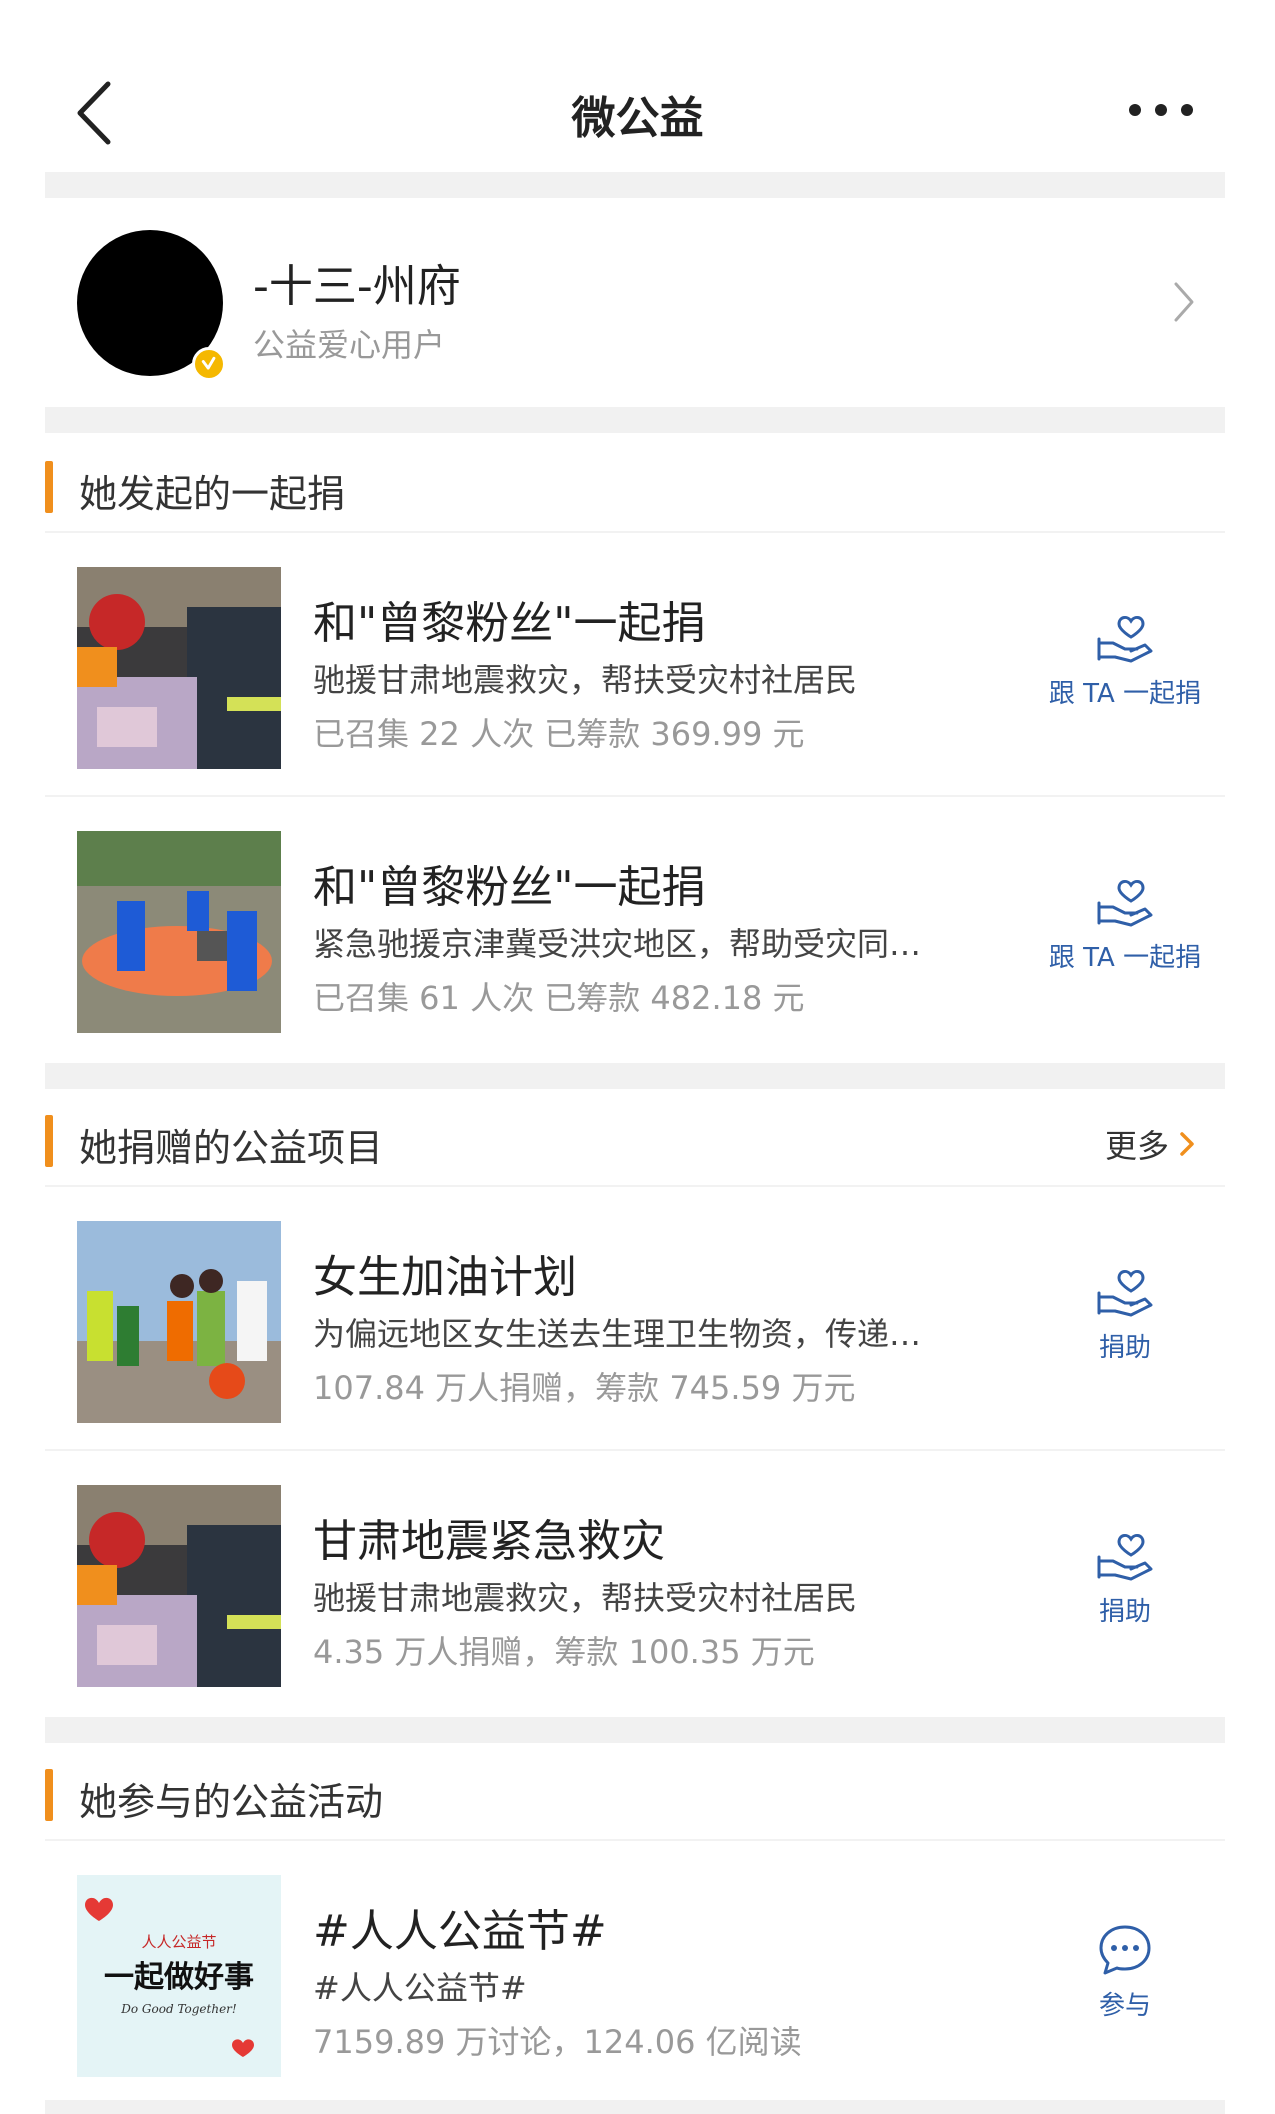 The width and height of the screenshot is (1275, 2114). I want to click on section-header-launched: 她发起的一起捐, so click(635, 485).